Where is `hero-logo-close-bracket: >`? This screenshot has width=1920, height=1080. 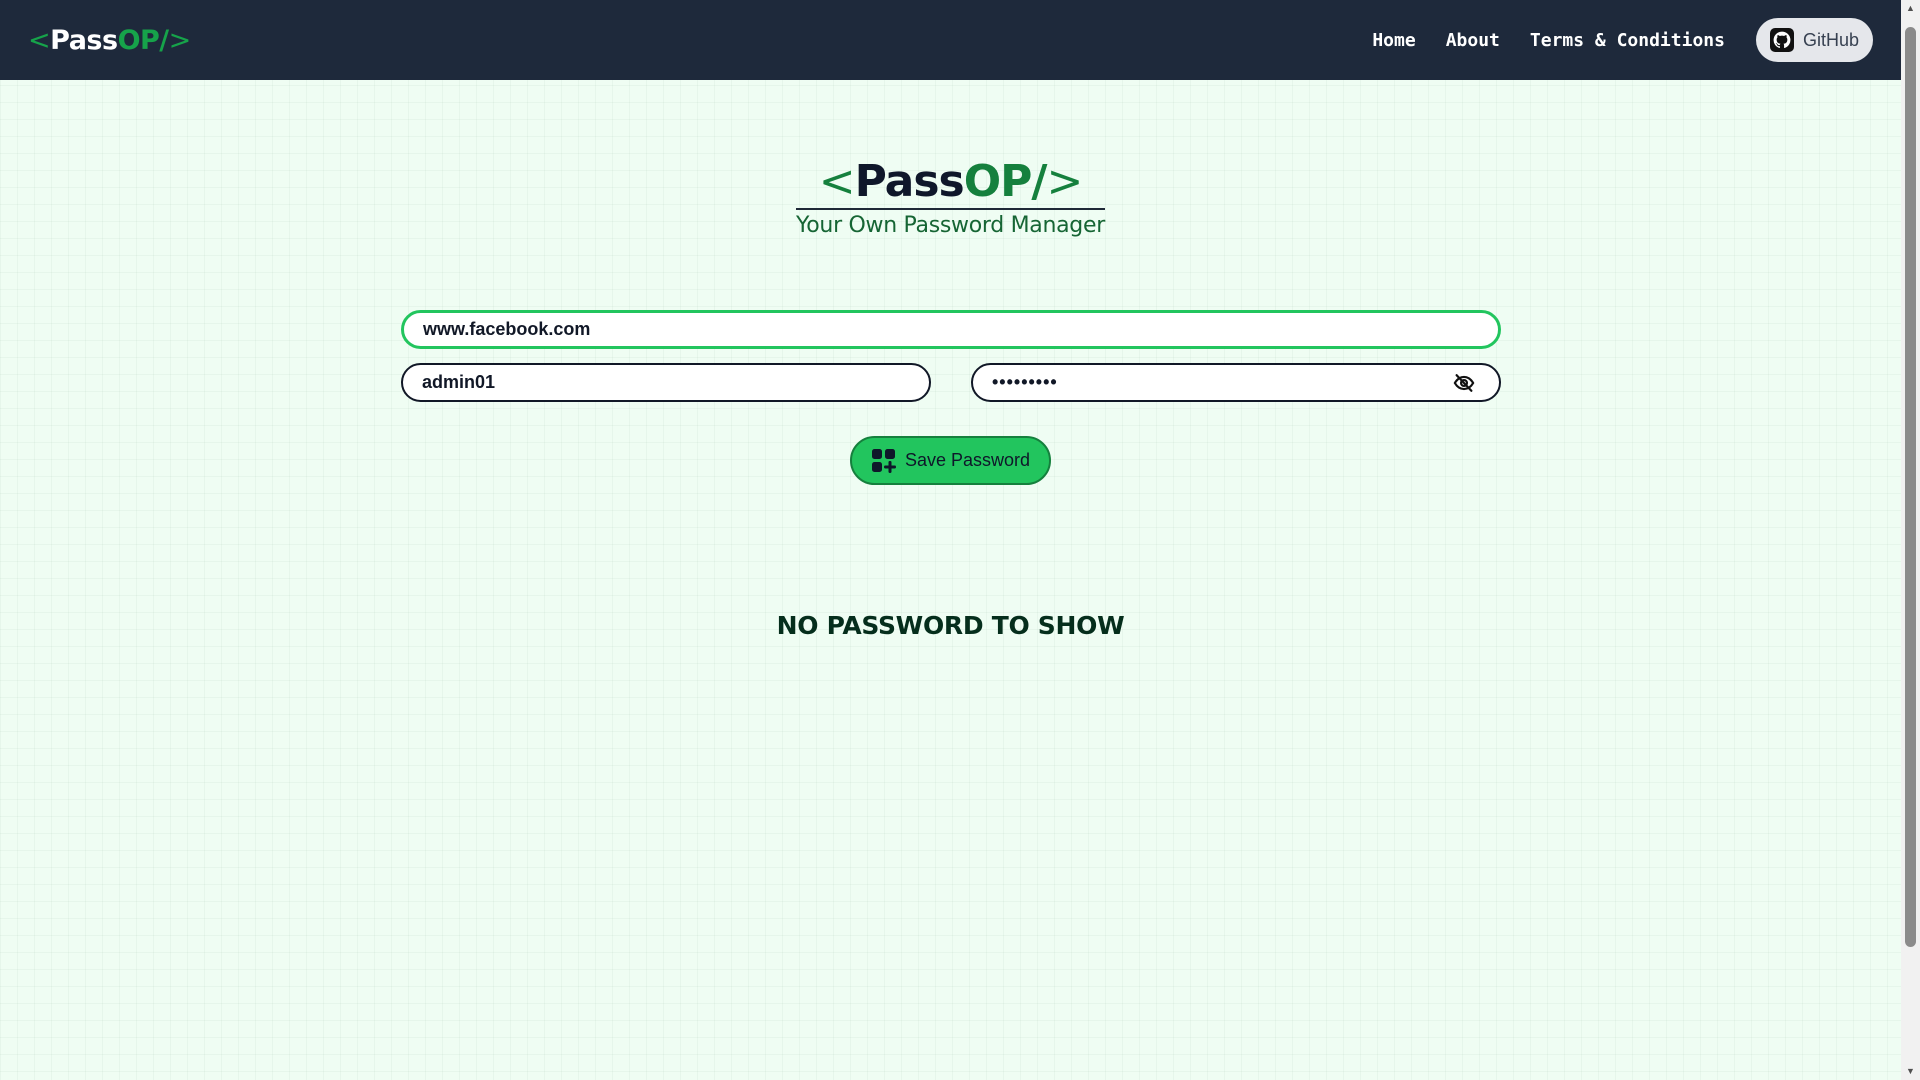 hero-logo-close-bracket: > is located at coordinates (1064, 181).